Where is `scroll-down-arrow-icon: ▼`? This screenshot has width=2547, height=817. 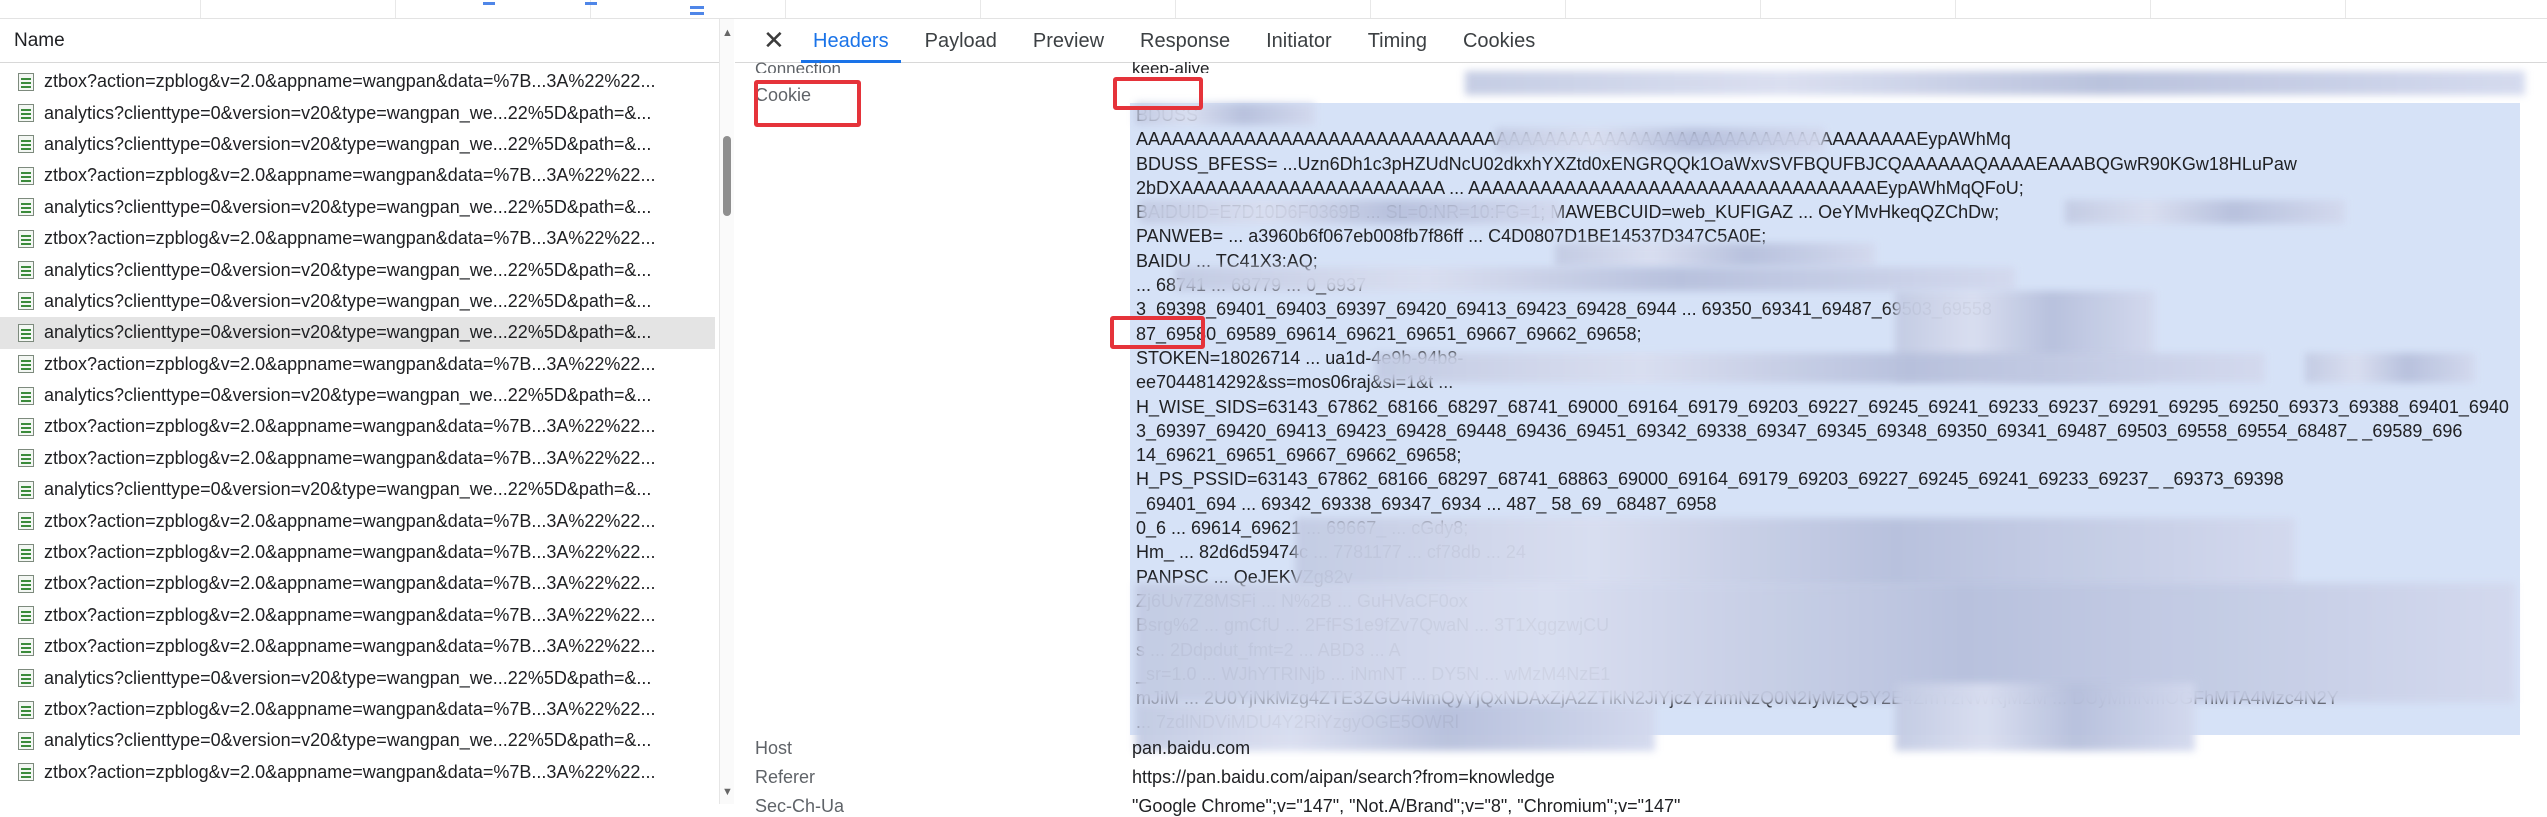
scroll-down-arrow-icon: ▼ is located at coordinates (727, 792).